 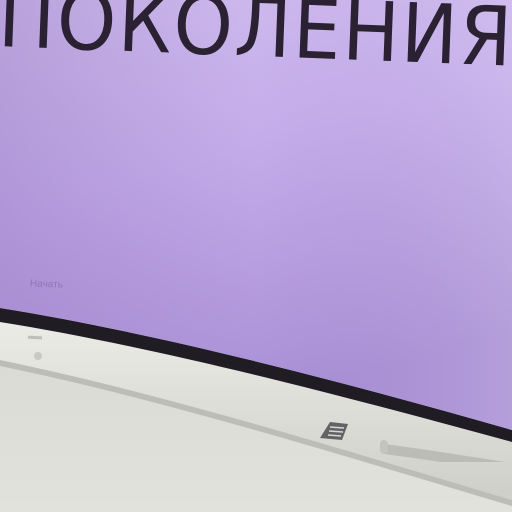 I want to click on screen-small-label: Начать, so click(x=46, y=284).